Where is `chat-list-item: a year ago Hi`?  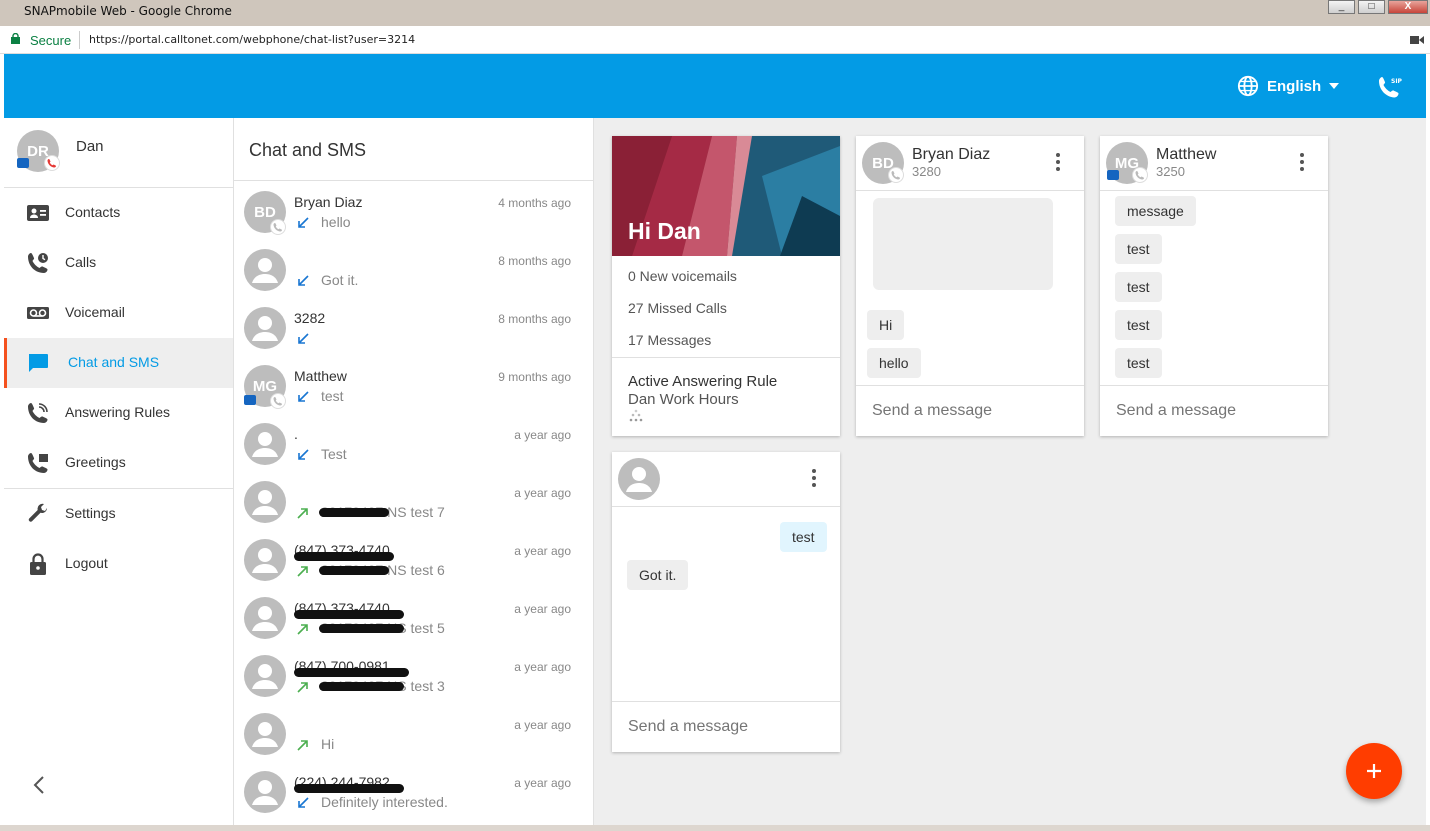
chat-list-item: a year ago Hi is located at coordinates (413, 732).